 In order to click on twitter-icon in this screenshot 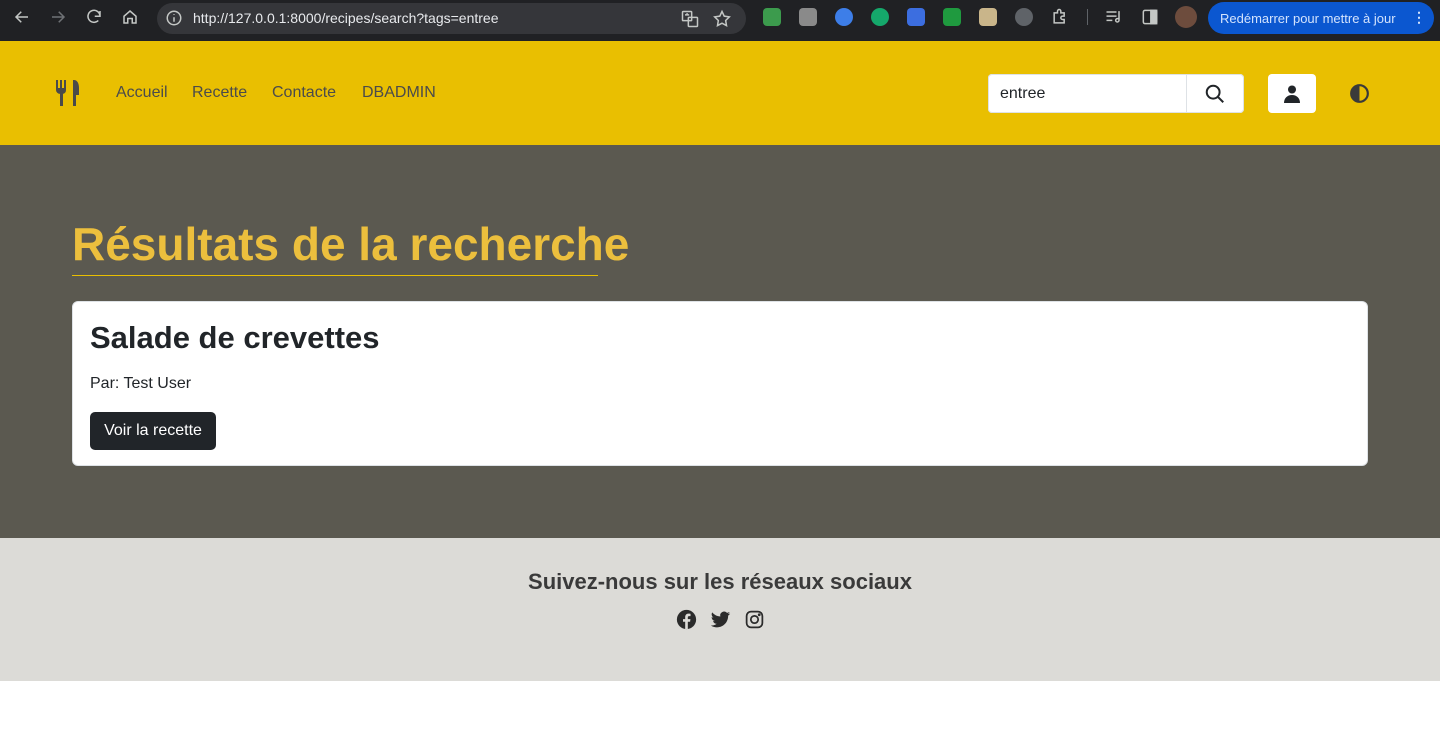, I will do `click(720, 619)`.